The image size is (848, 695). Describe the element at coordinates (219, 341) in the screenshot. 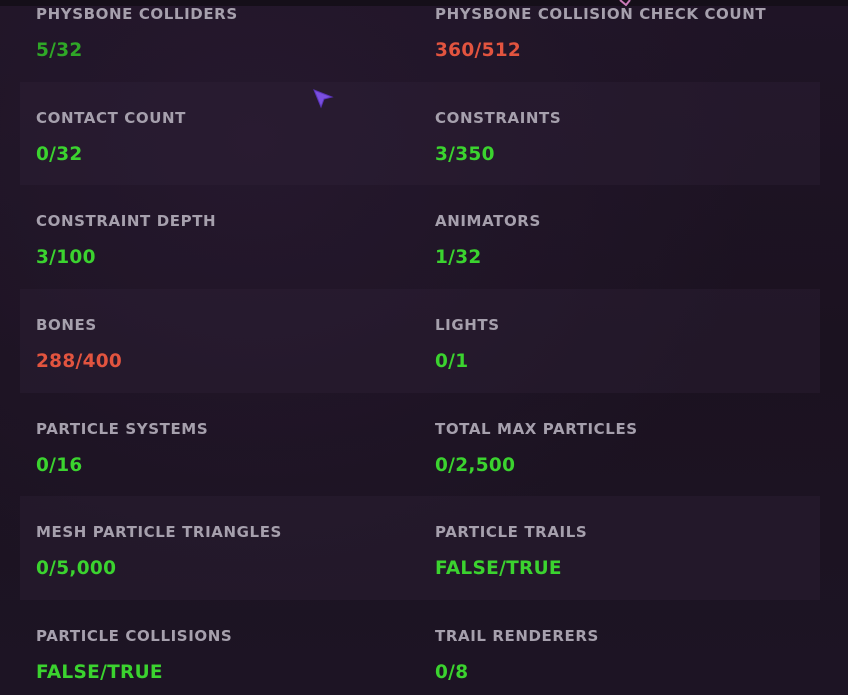

I see `stat-bones: BONES 288/400` at that location.